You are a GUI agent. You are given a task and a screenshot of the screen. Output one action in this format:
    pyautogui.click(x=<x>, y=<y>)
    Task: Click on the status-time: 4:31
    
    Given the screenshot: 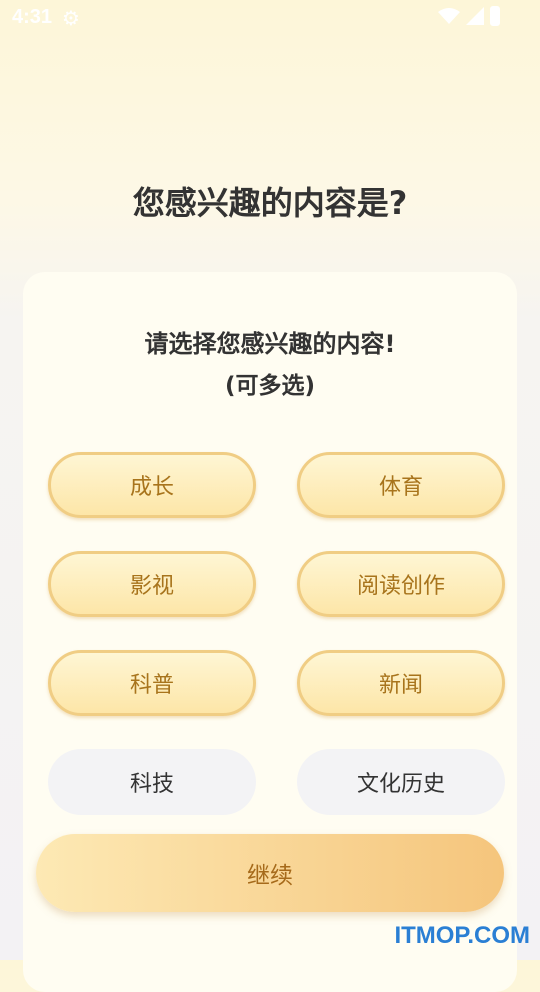 What is the action you would take?
    pyautogui.click(x=32, y=17)
    